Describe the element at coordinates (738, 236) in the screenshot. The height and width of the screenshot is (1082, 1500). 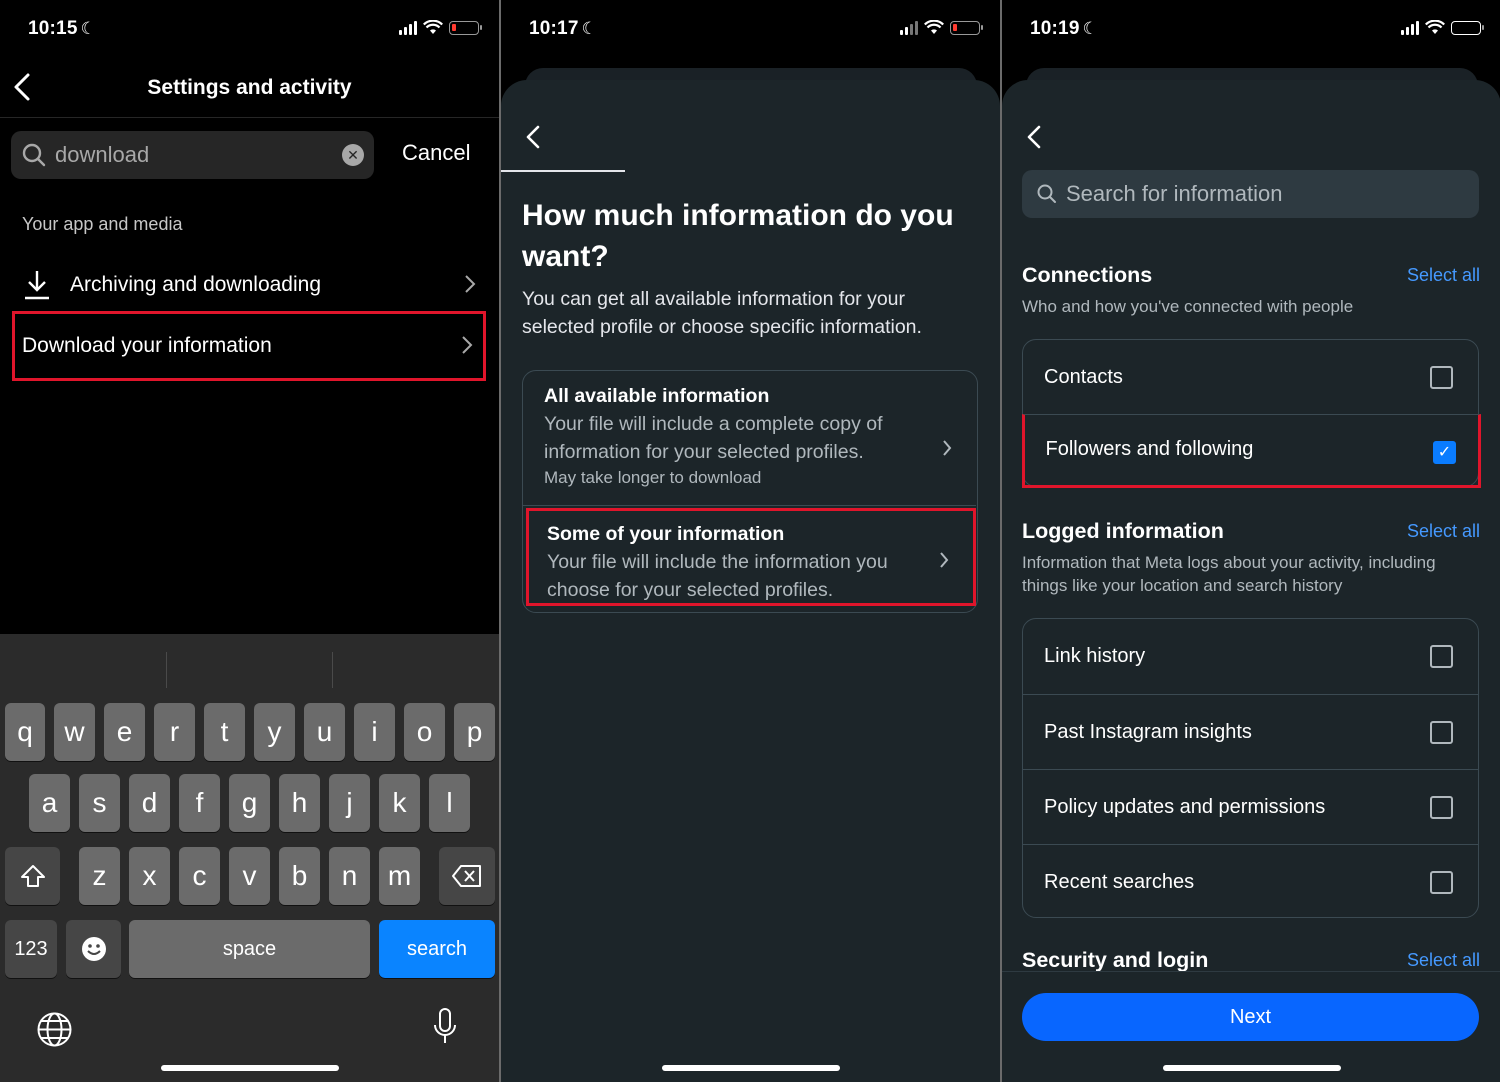
I see `page-heading: How much information do you want?` at that location.